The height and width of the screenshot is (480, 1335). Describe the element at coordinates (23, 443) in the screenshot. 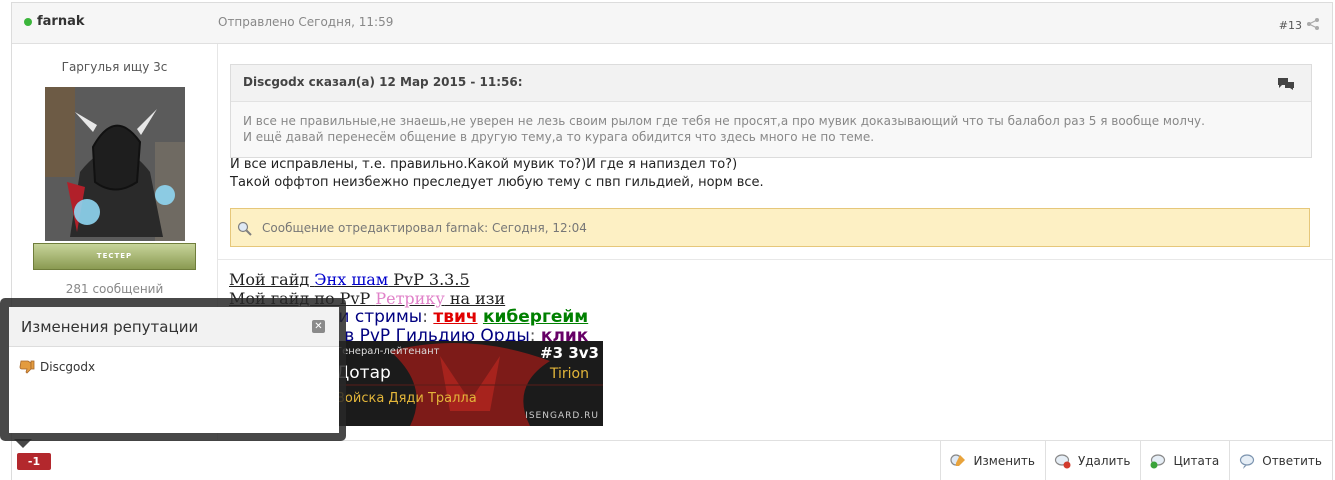

I see `popup-pointer` at that location.